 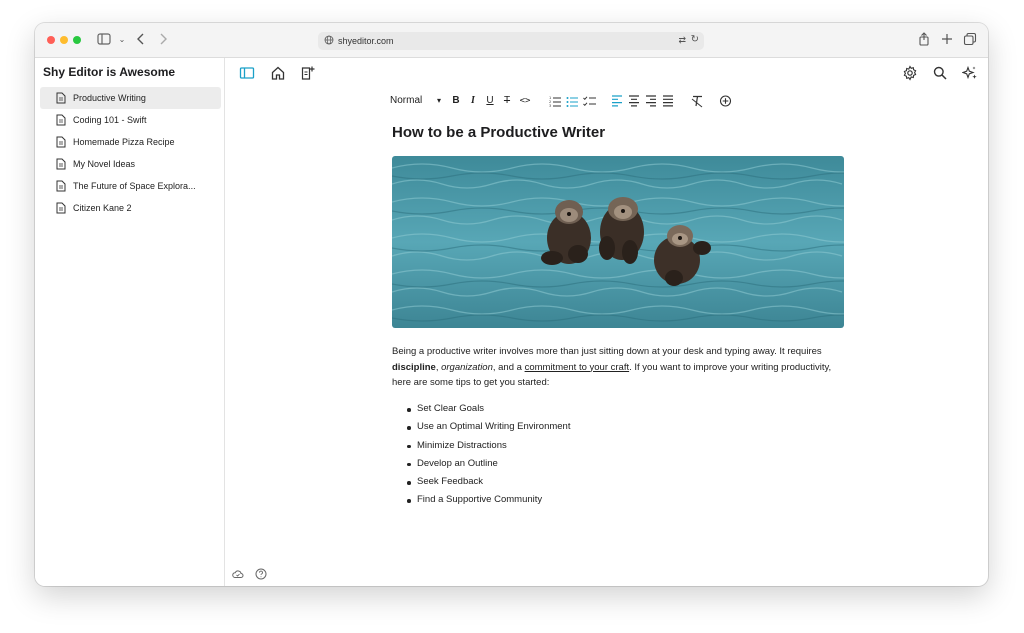 I want to click on sea-otters-image, so click(x=618, y=242).